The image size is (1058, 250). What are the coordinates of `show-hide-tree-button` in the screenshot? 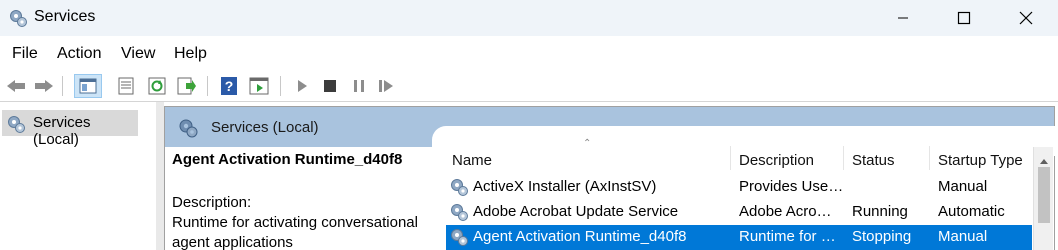 It's located at (88, 86).